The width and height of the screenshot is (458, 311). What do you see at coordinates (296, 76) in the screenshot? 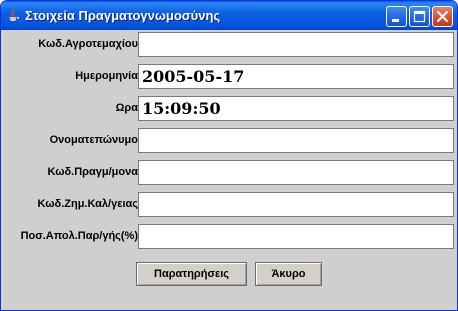
I see `date-input` at bounding box center [296, 76].